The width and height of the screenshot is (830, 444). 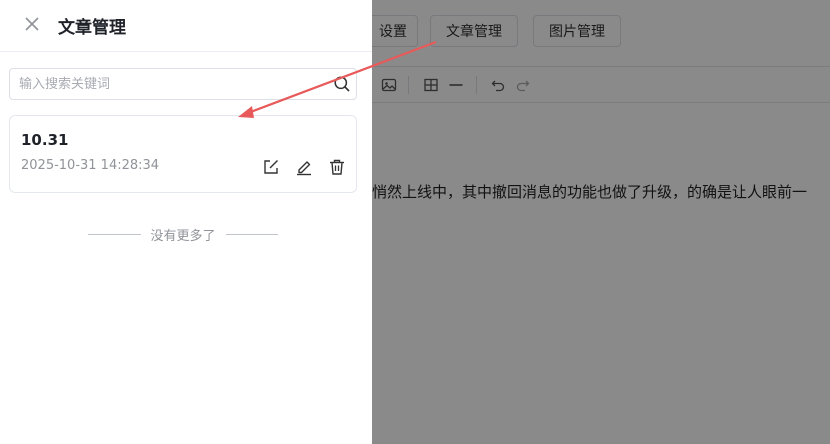 What do you see at coordinates (337, 167) in the screenshot?
I see `trash-icon` at bounding box center [337, 167].